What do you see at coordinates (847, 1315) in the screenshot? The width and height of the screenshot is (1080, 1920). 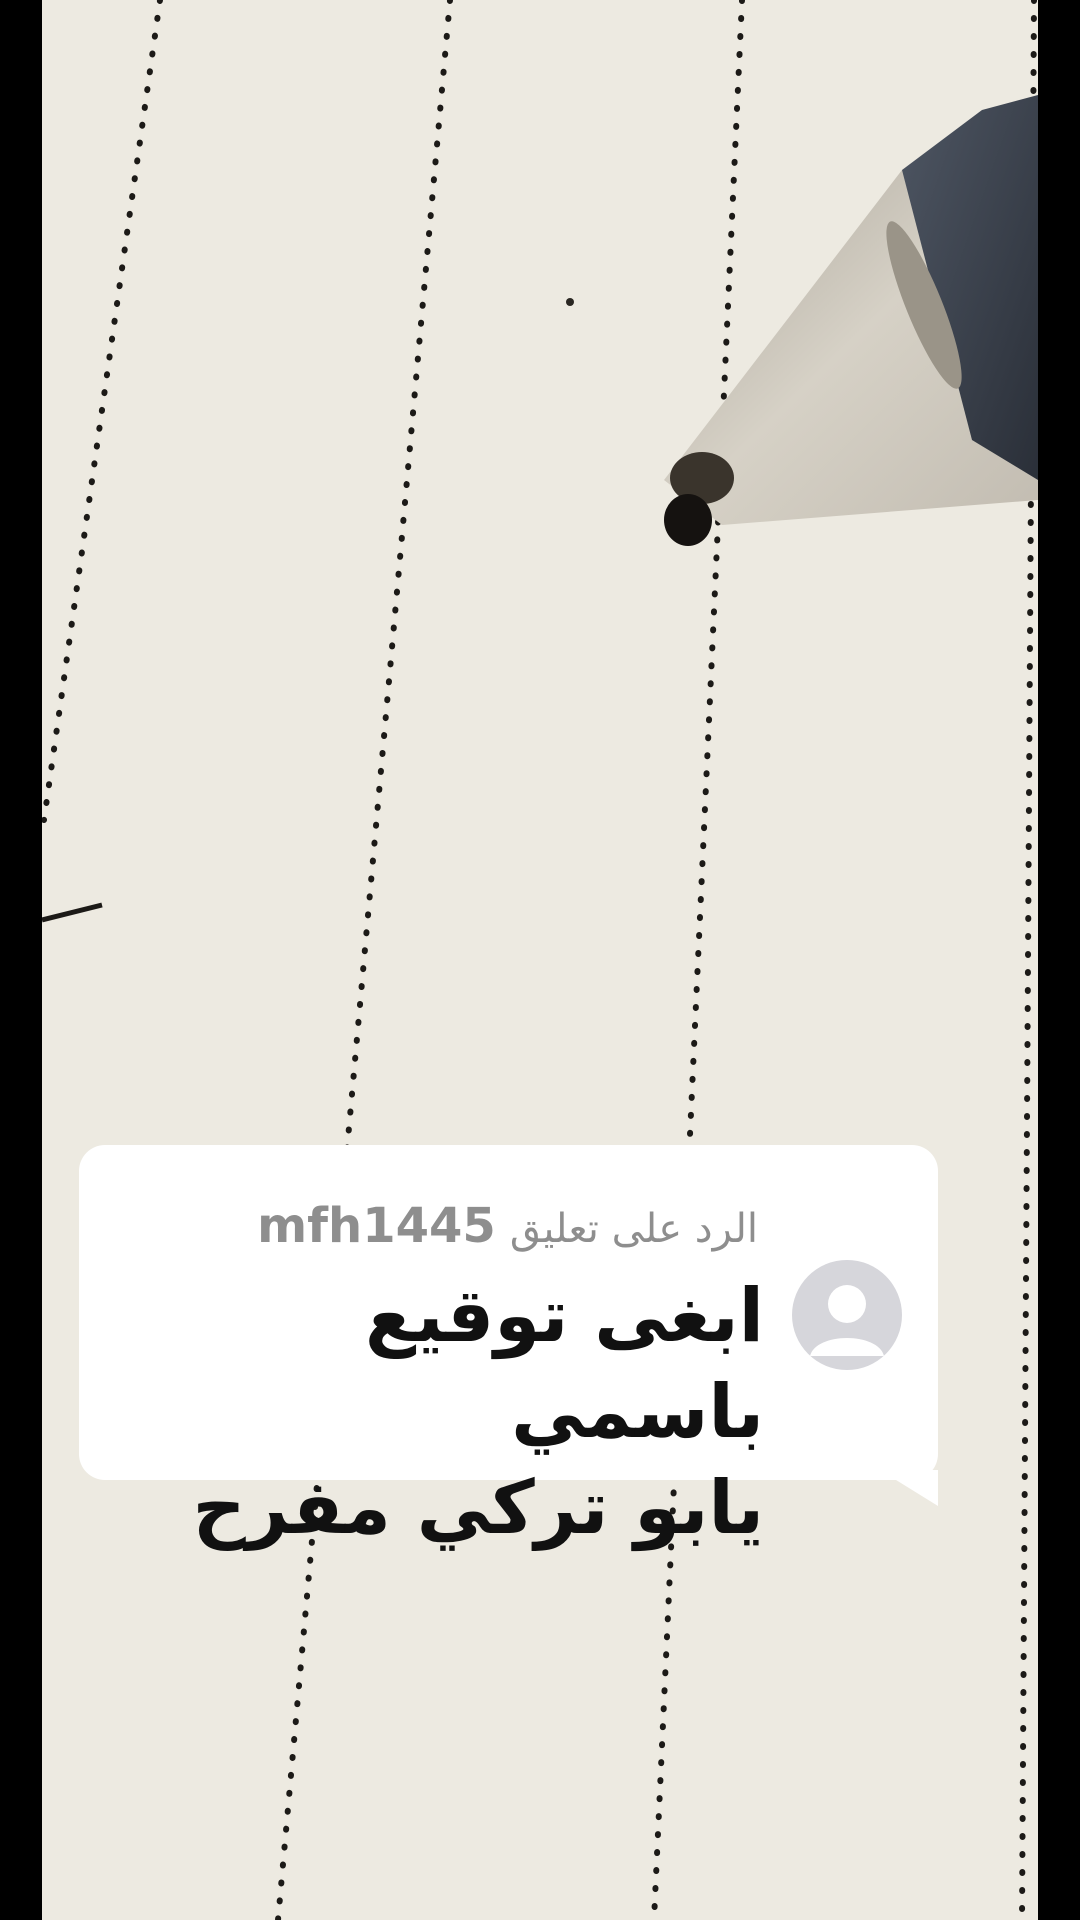 I see `default-user-avatar-icon` at bounding box center [847, 1315].